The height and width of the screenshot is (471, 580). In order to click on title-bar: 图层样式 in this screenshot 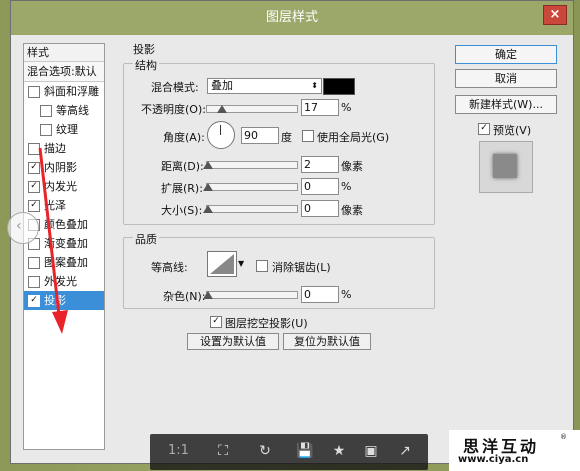, I will do `click(292, 18)`.